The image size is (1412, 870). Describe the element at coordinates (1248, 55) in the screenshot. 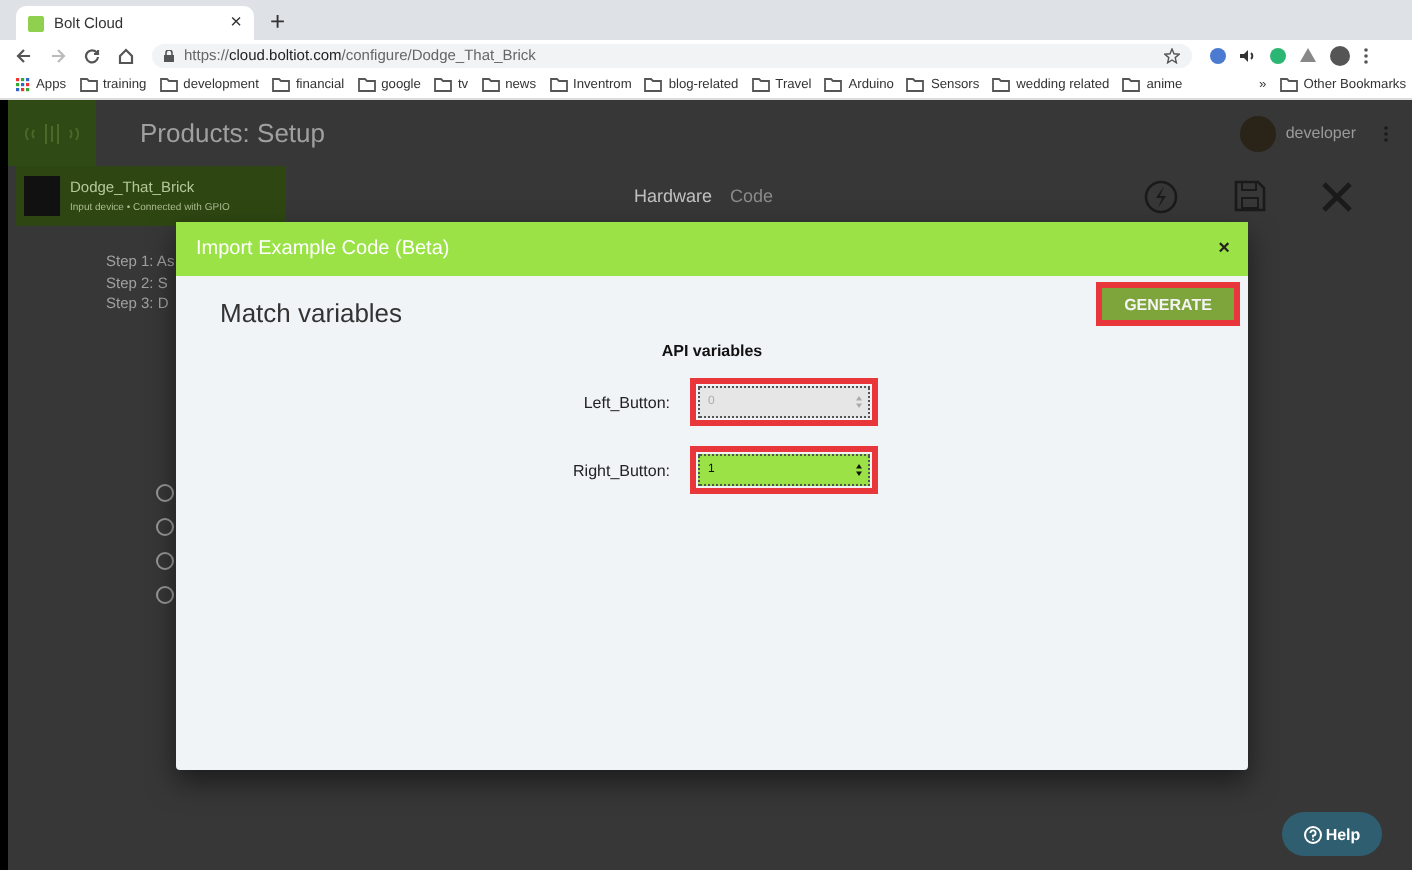

I see `speaker-icon` at that location.